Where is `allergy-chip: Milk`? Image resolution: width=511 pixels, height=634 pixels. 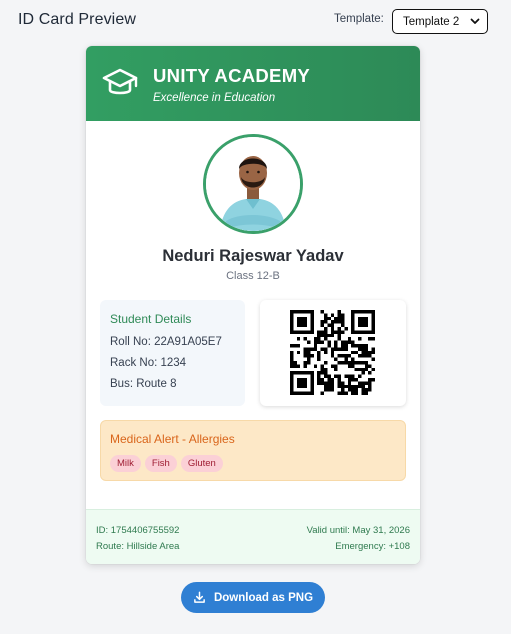
allergy-chip: Milk is located at coordinates (125, 463).